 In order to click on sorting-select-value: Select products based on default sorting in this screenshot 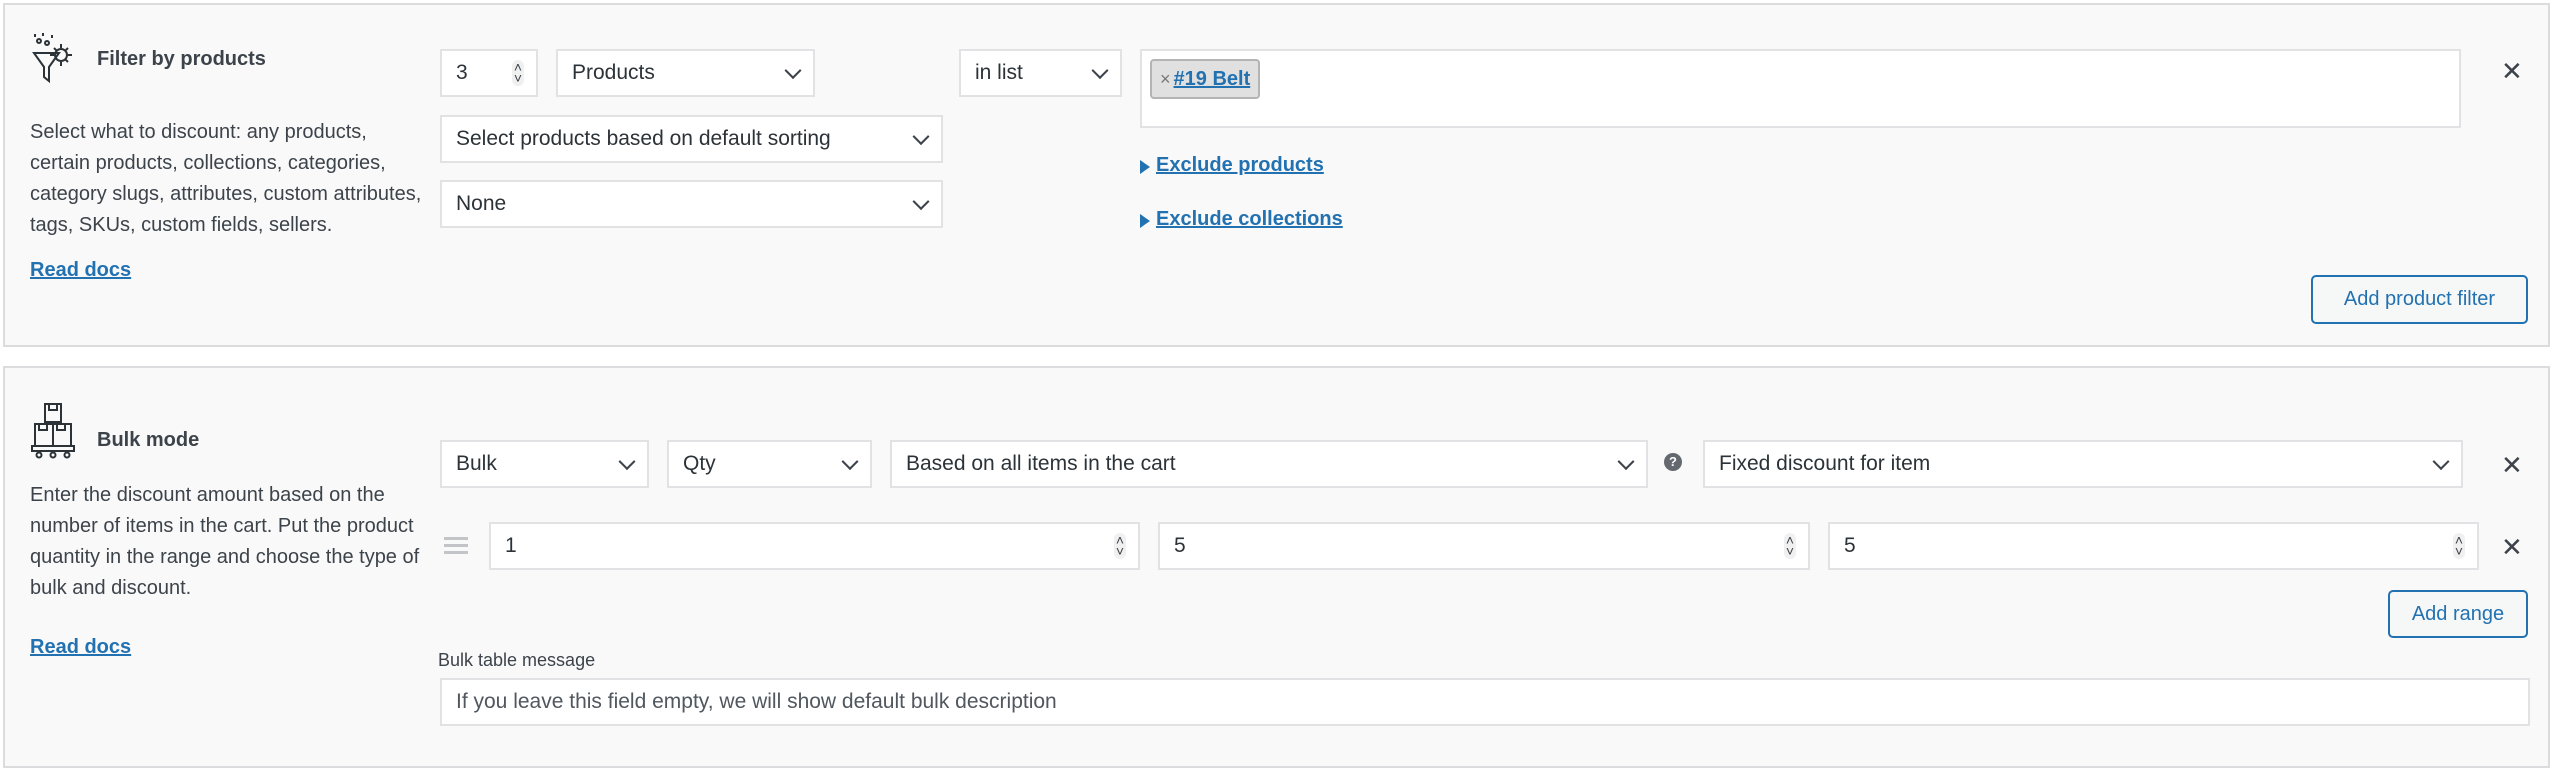, I will do `click(643, 138)`.